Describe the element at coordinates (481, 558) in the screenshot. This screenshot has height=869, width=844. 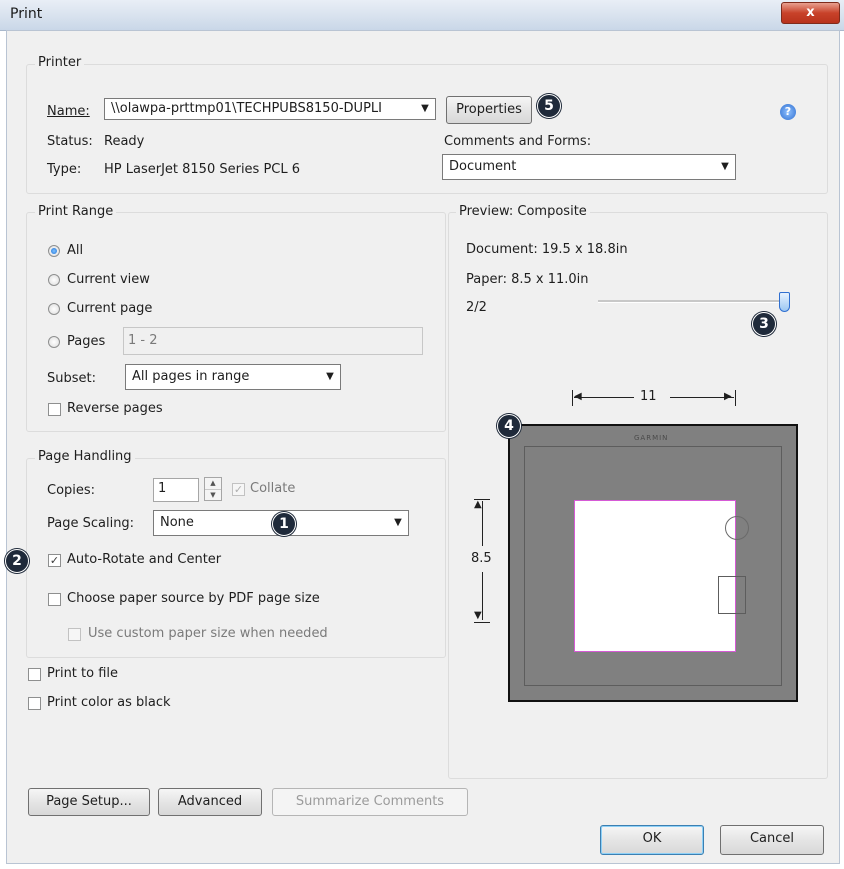
I see `height-dimension-label: 8.5` at that location.